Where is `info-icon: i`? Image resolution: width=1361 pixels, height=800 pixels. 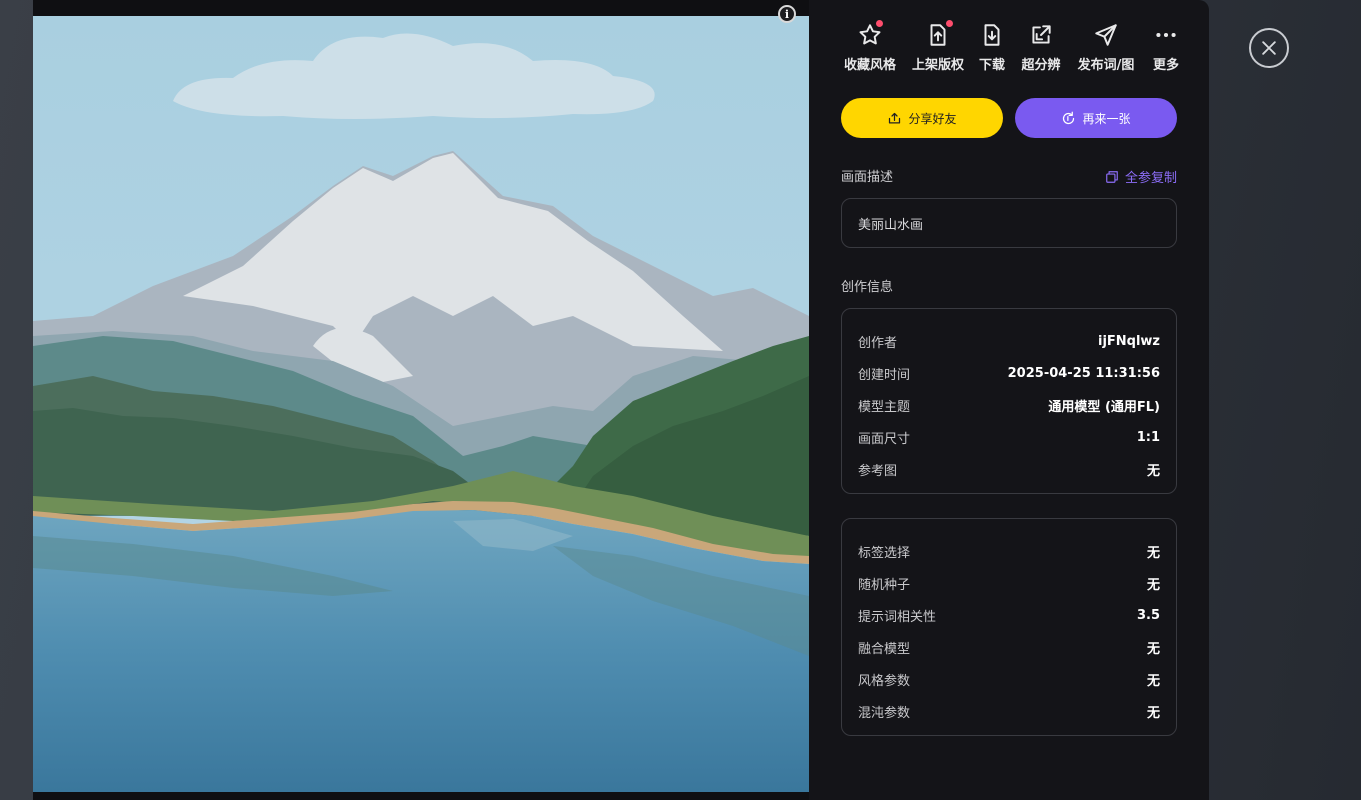 info-icon: i is located at coordinates (787, 14).